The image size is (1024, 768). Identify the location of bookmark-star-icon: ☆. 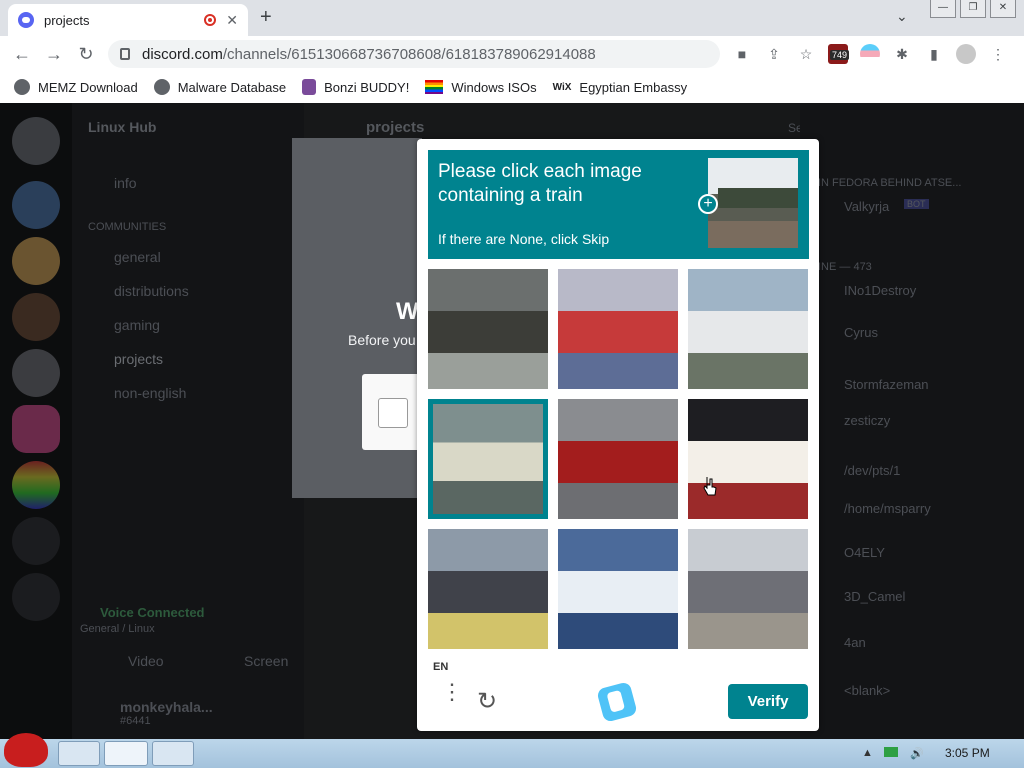
(806, 54).